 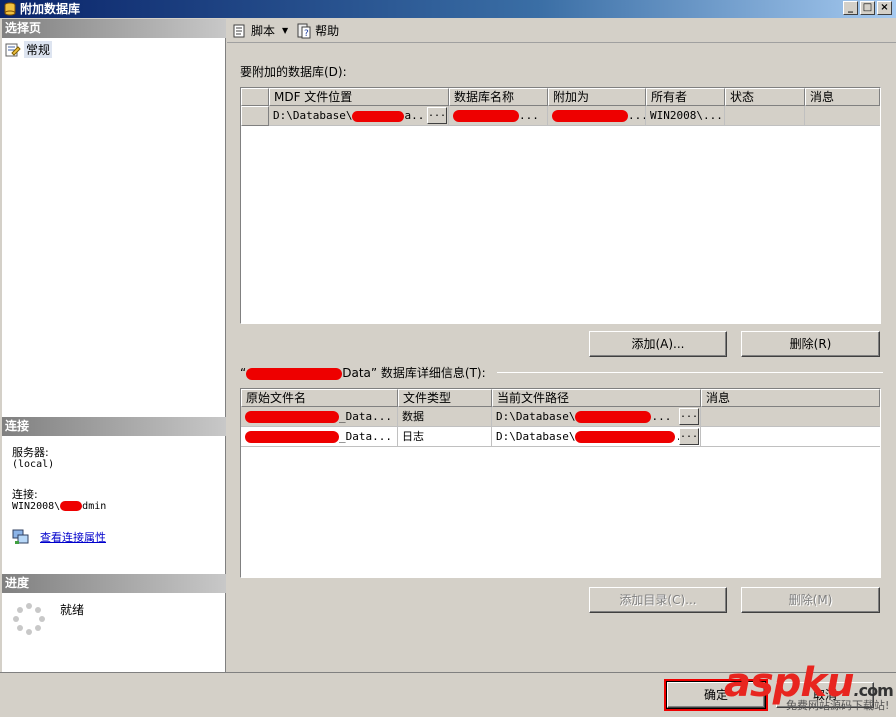 I want to click on remove-file-button: 删除(M), so click(x=810, y=600).